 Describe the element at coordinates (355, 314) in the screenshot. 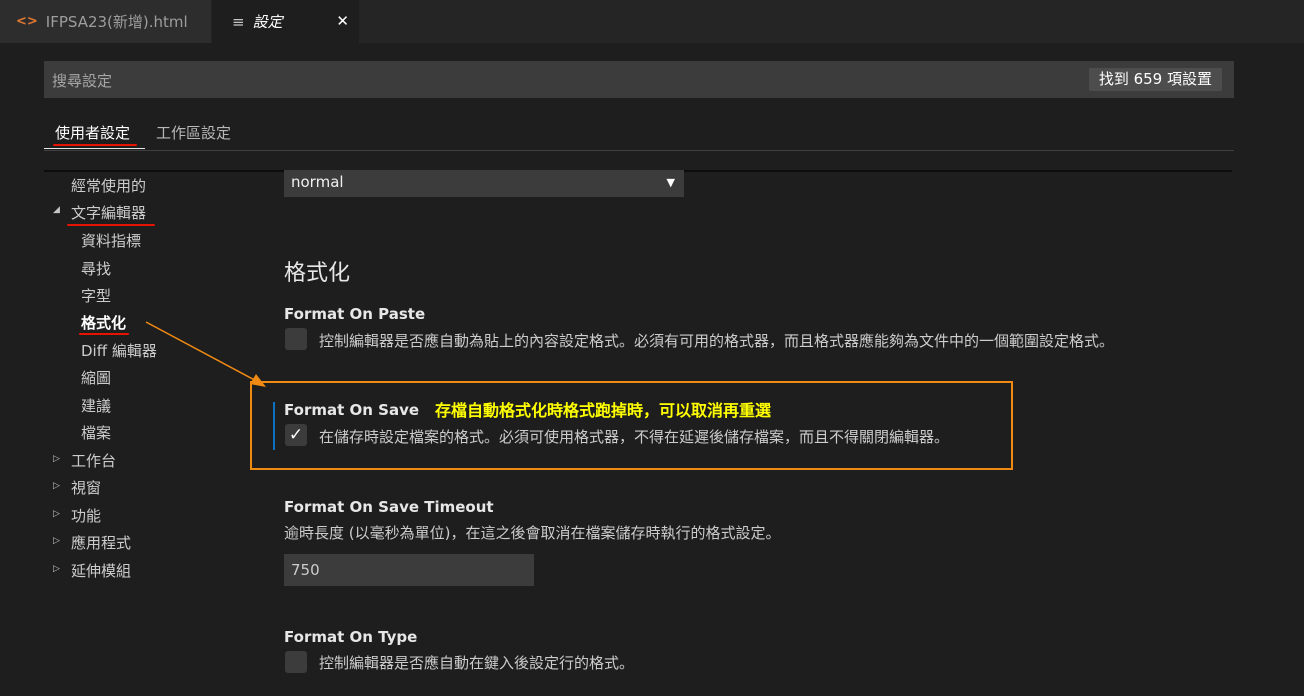

I see `setting-title: Format On Paste` at that location.